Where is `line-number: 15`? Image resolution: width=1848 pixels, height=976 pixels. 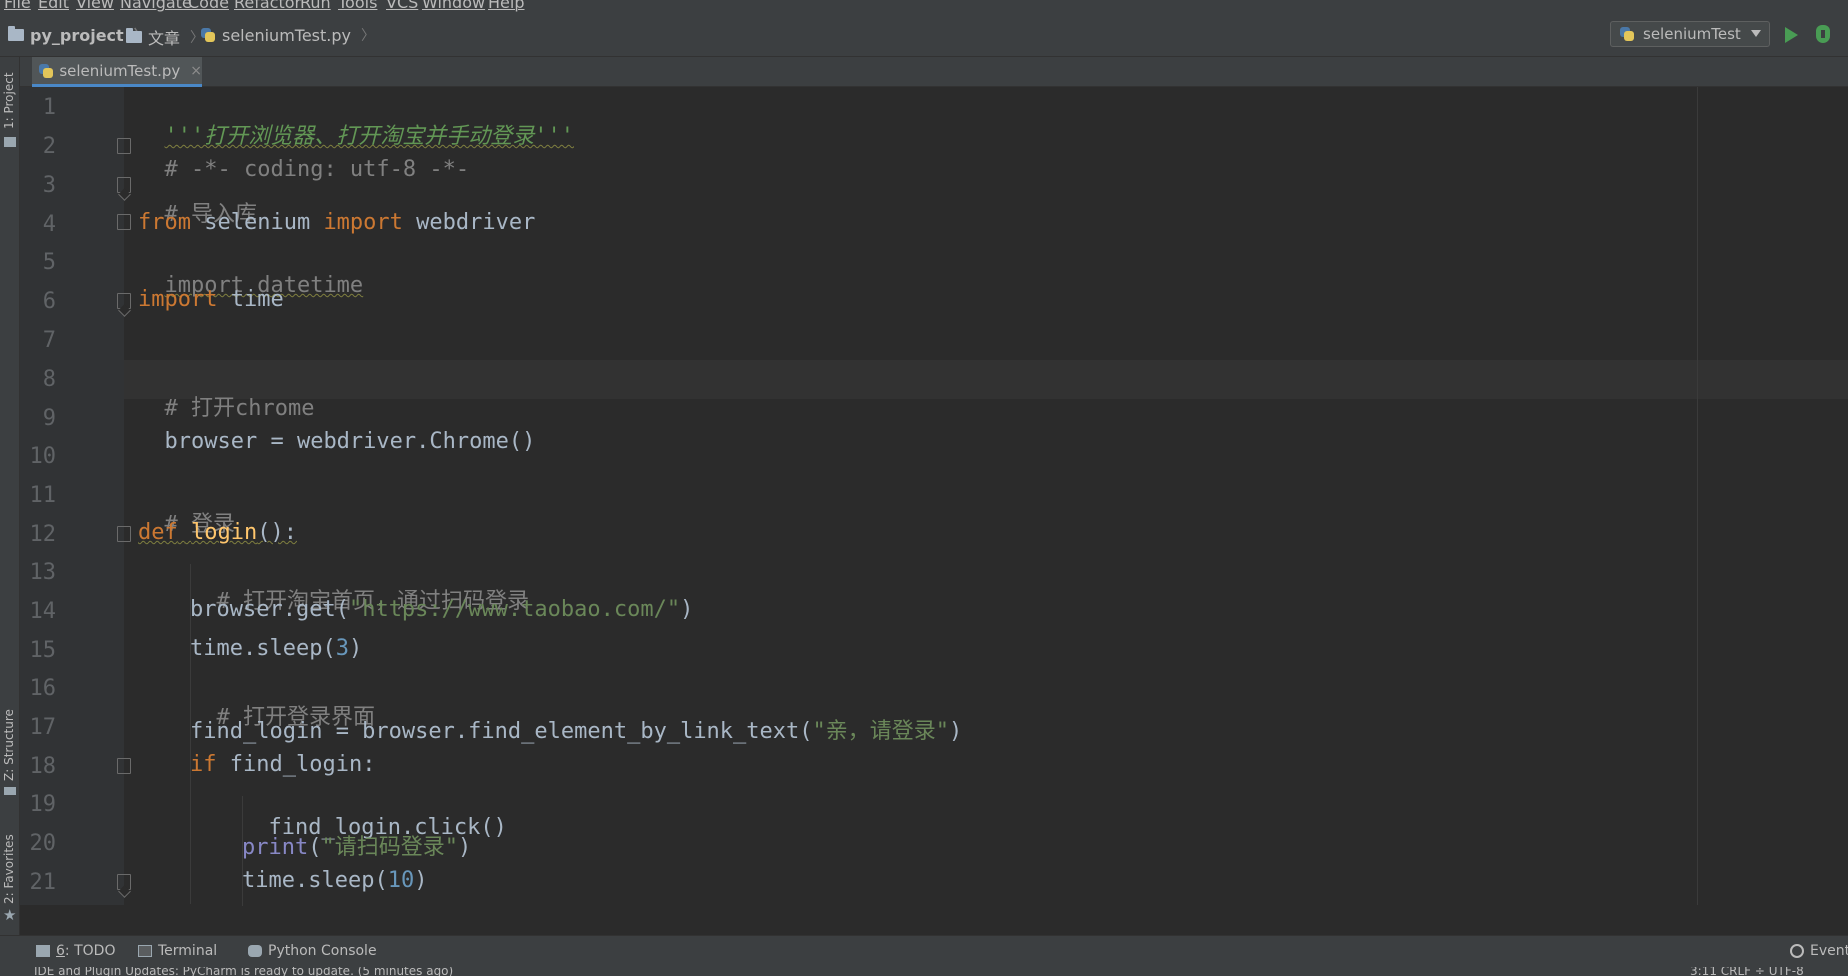 line-number: 15 is located at coordinates (43, 650).